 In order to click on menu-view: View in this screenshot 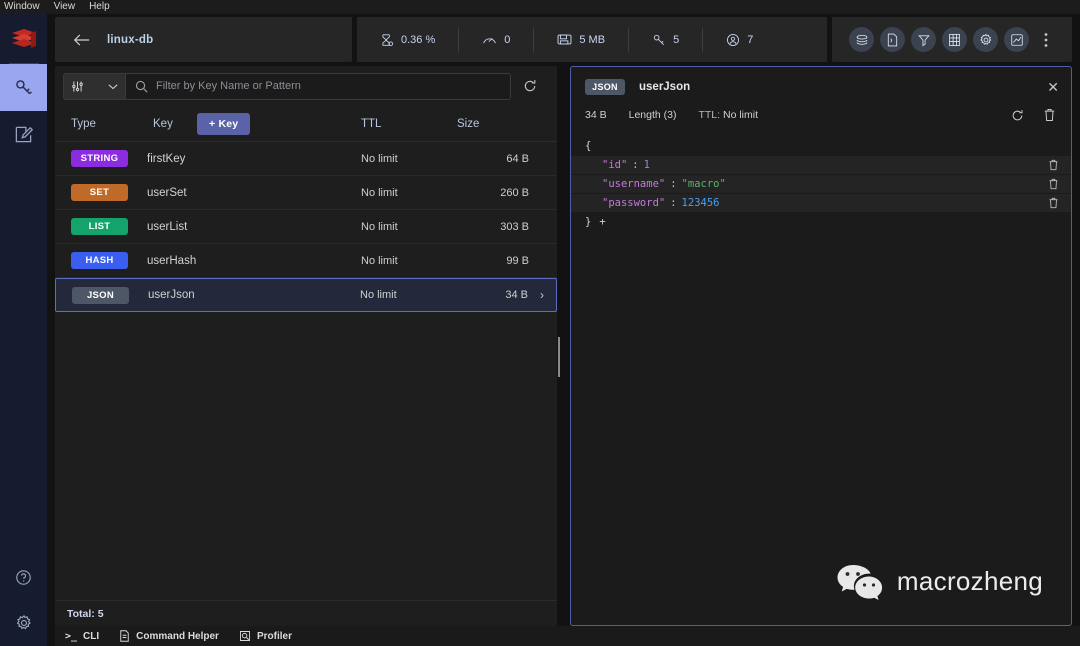, I will do `click(65, 7)`.